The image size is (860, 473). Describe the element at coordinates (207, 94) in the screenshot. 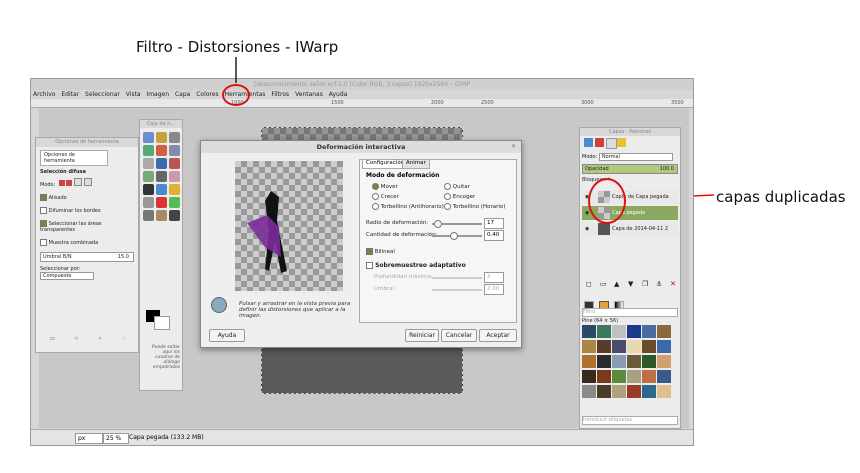

I see `menu-colores: Colores` at that location.